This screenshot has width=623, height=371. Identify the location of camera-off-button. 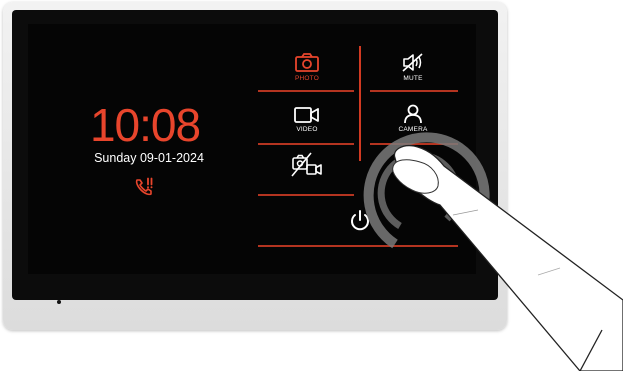
(307, 165).